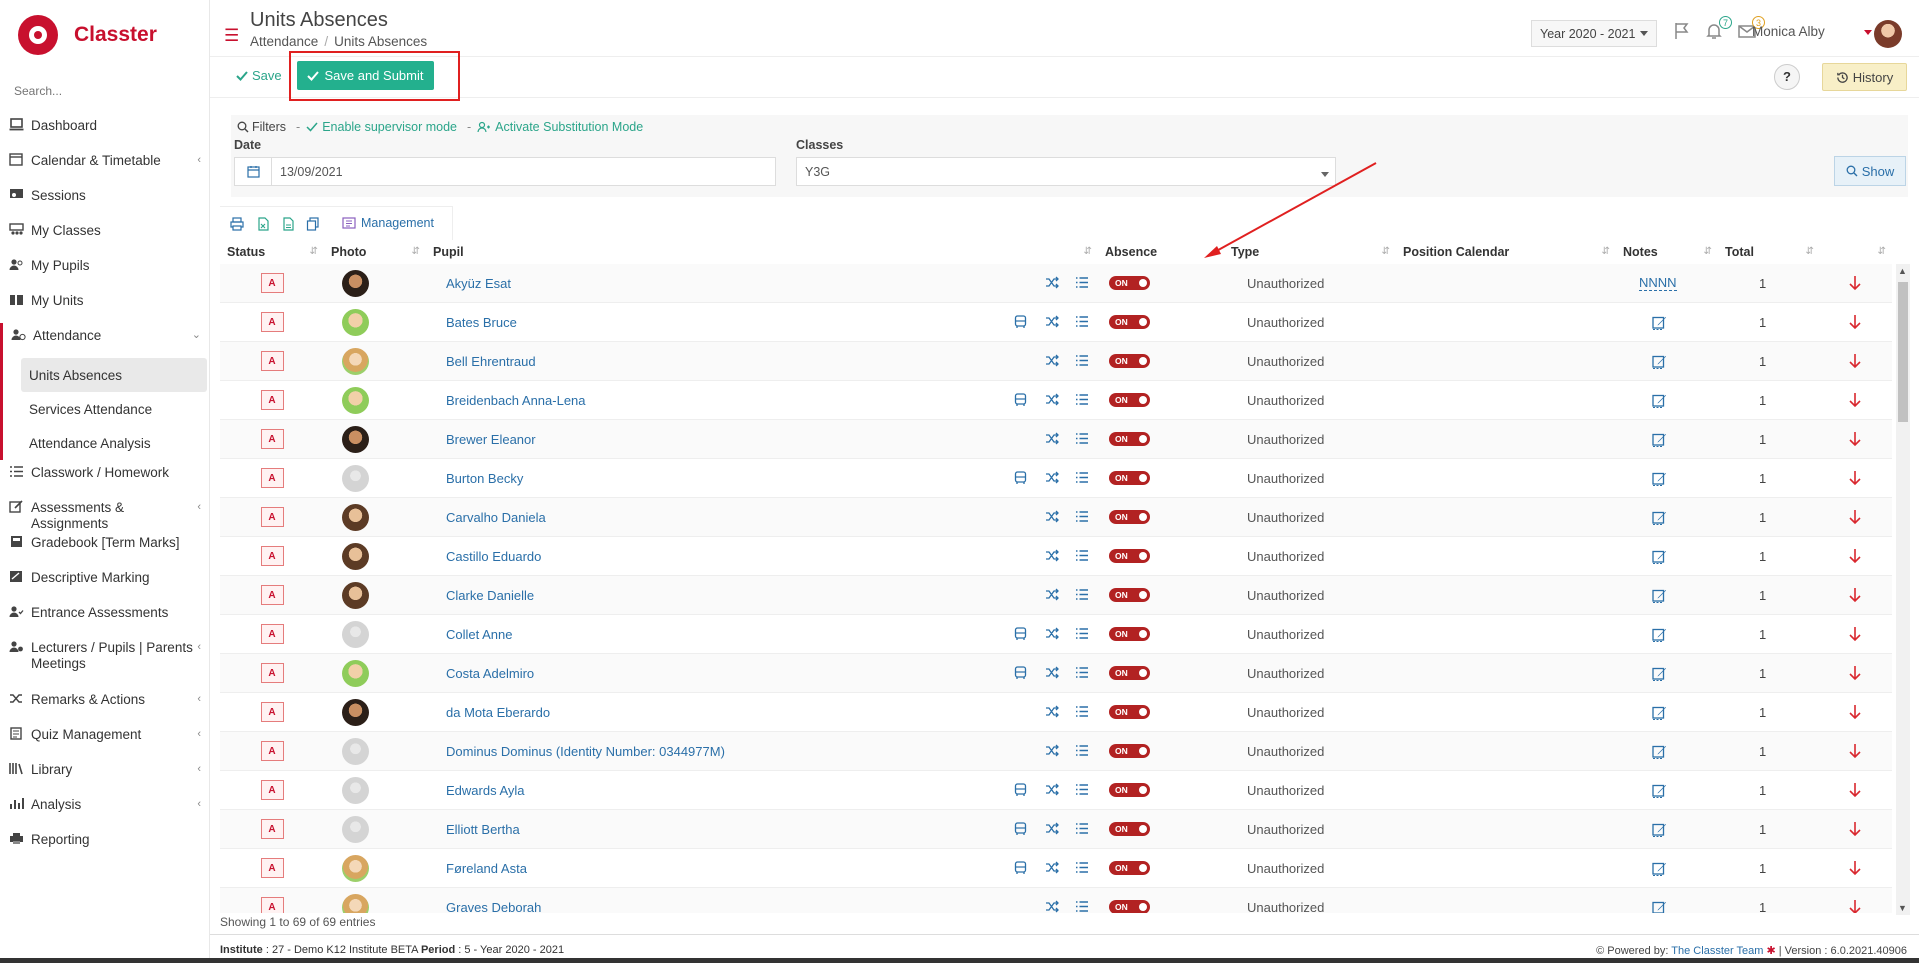 The width and height of the screenshot is (1919, 963). Describe the element at coordinates (104, 200) in the screenshot. I see `sidebar-item-sessions: Sessions` at that location.